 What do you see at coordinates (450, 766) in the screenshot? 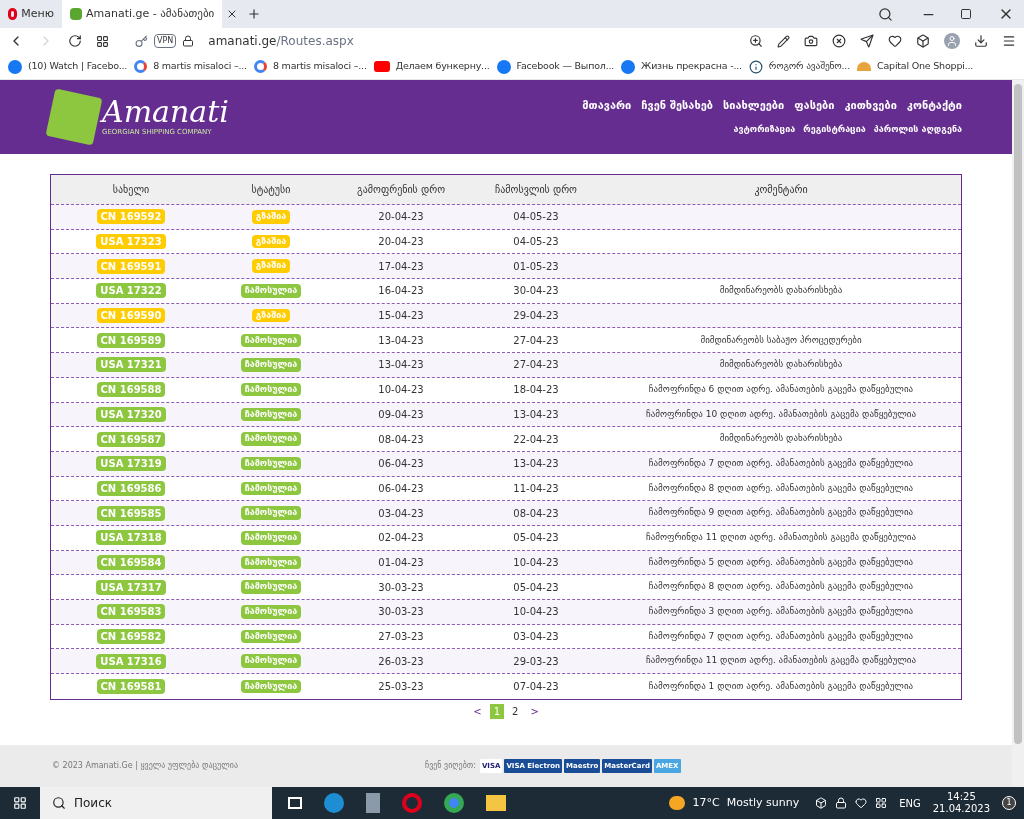
I see `payments-label: ჩვენ ვიღებთ:` at bounding box center [450, 766].